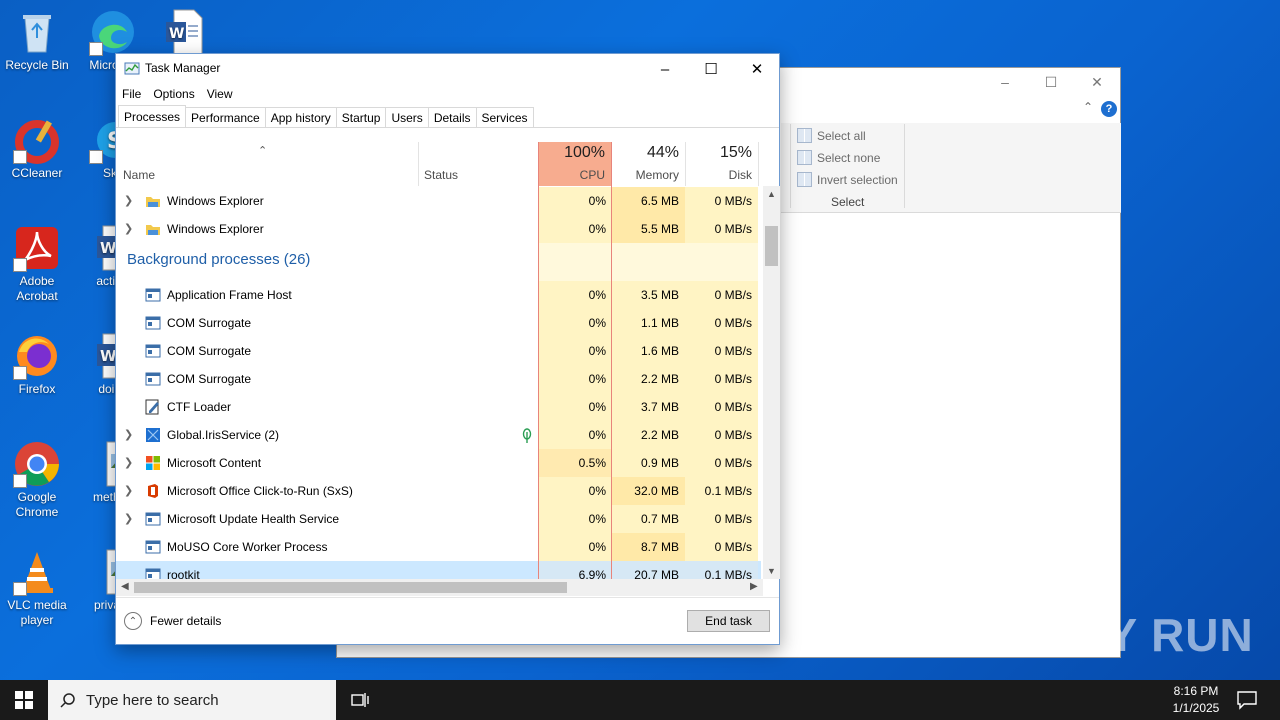 This screenshot has width=1280, height=720. What do you see at coordinates (267, 164) in the screenshot?
I see `column-header-name: Name` at bounding box center [267, 164].